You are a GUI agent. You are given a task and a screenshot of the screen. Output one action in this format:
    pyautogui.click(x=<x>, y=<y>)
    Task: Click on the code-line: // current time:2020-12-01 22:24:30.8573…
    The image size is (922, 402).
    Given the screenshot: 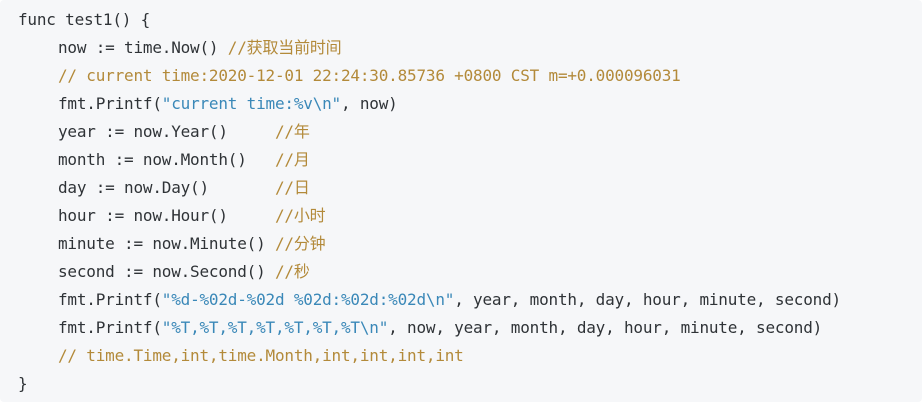 What is the action you would take?
    pyautogui.click(x=461, y=76)
    